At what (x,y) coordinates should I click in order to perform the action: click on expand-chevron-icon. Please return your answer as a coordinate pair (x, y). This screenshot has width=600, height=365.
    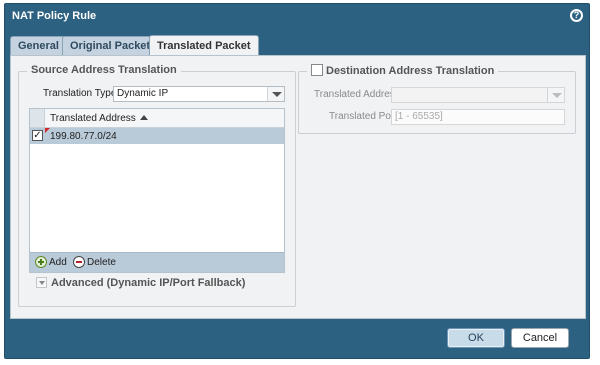
    Looking at the image, I should click on (41, 282).